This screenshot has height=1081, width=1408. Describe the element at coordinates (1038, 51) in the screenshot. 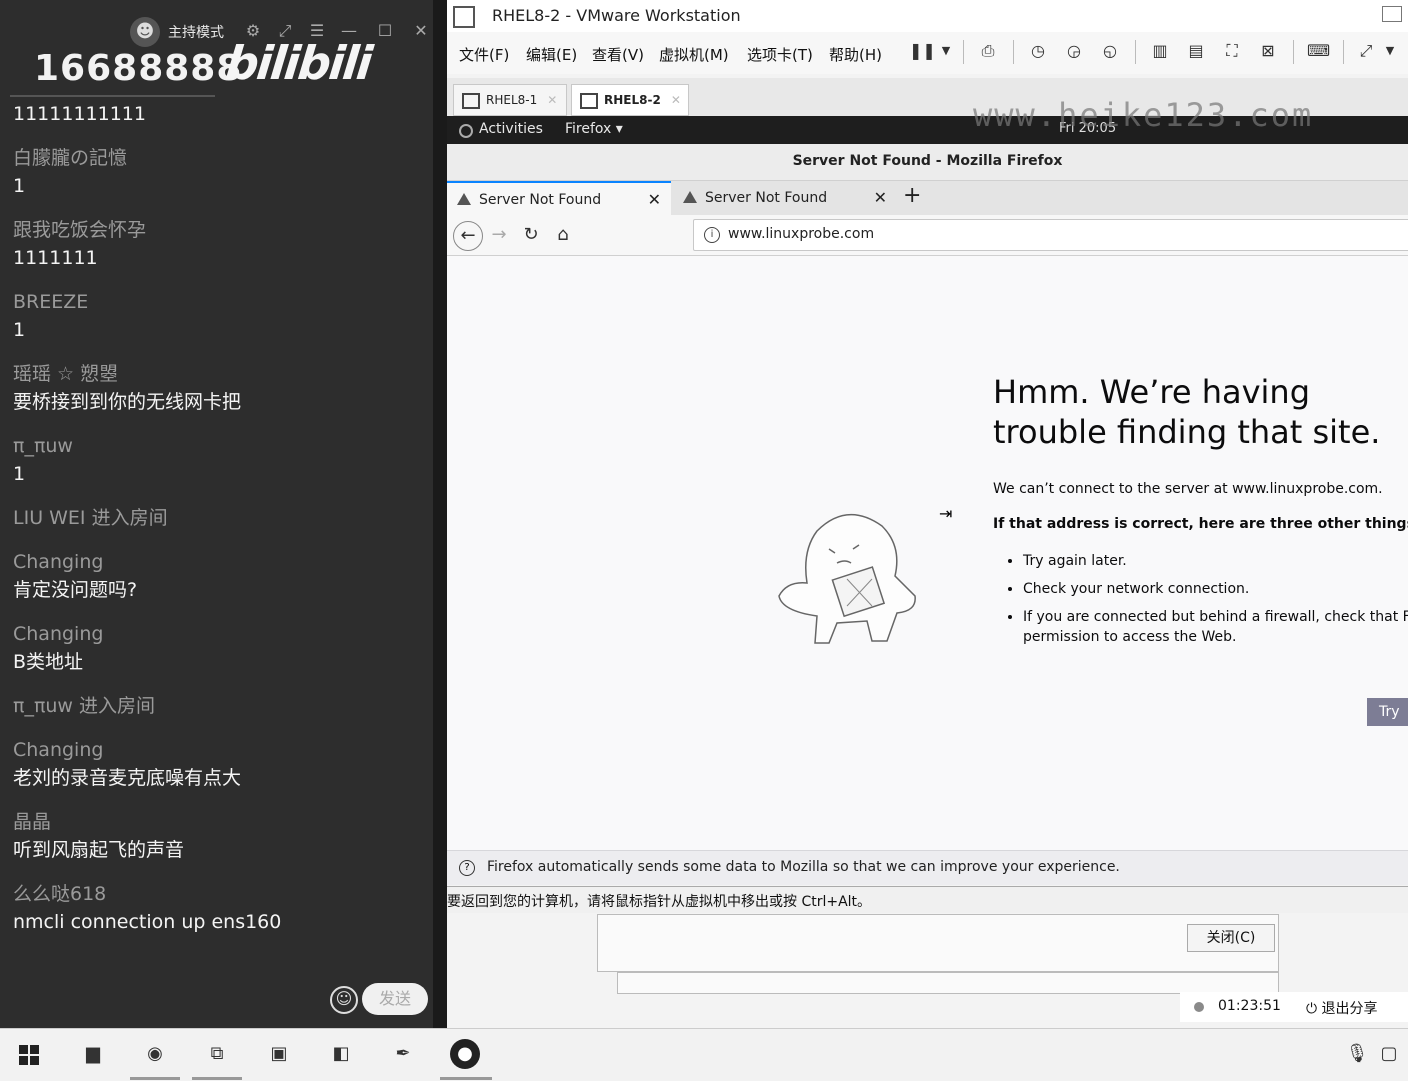

I see `snapshot-icon: ◷` at that location.